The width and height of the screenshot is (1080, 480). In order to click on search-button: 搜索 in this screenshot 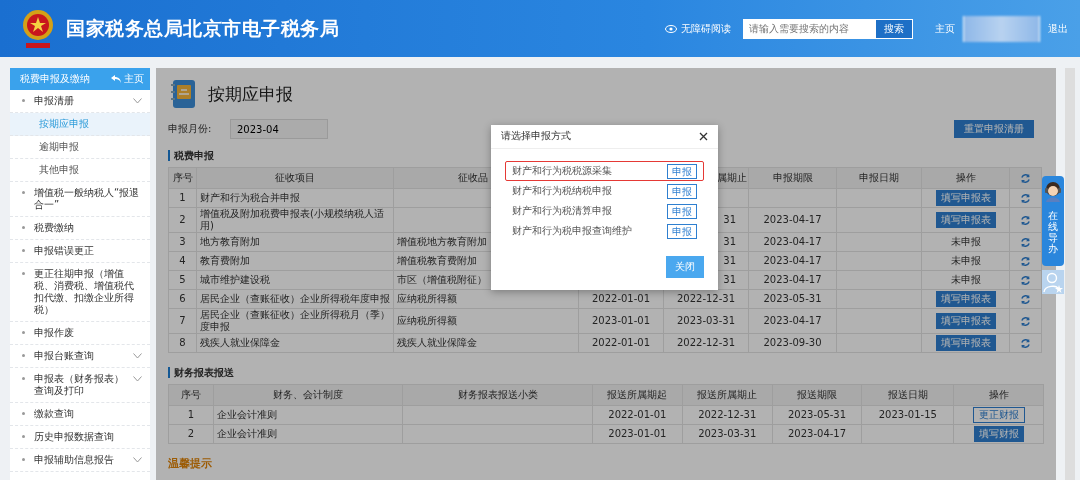, I will do `click(894, 28)`.